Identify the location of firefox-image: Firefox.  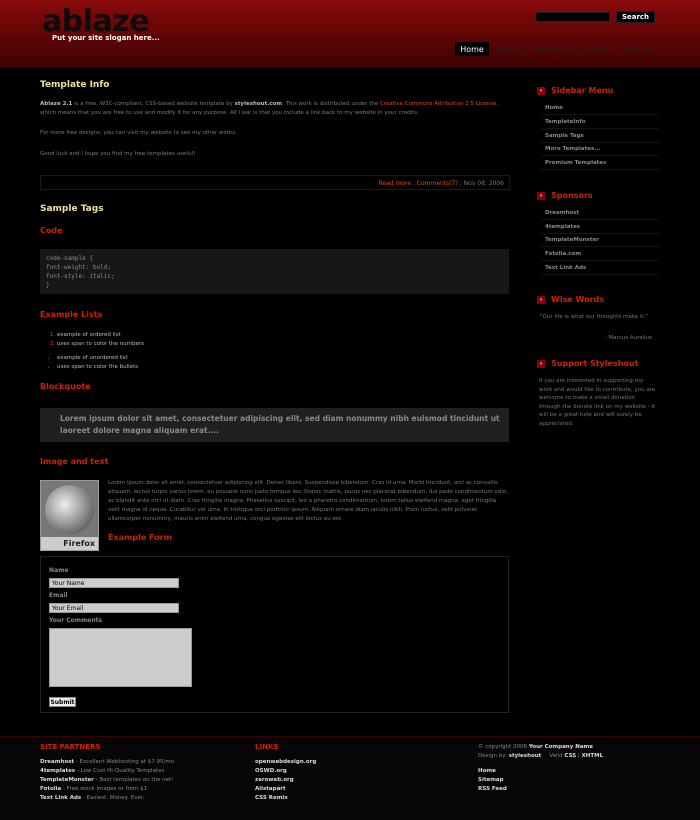
(69, 515).